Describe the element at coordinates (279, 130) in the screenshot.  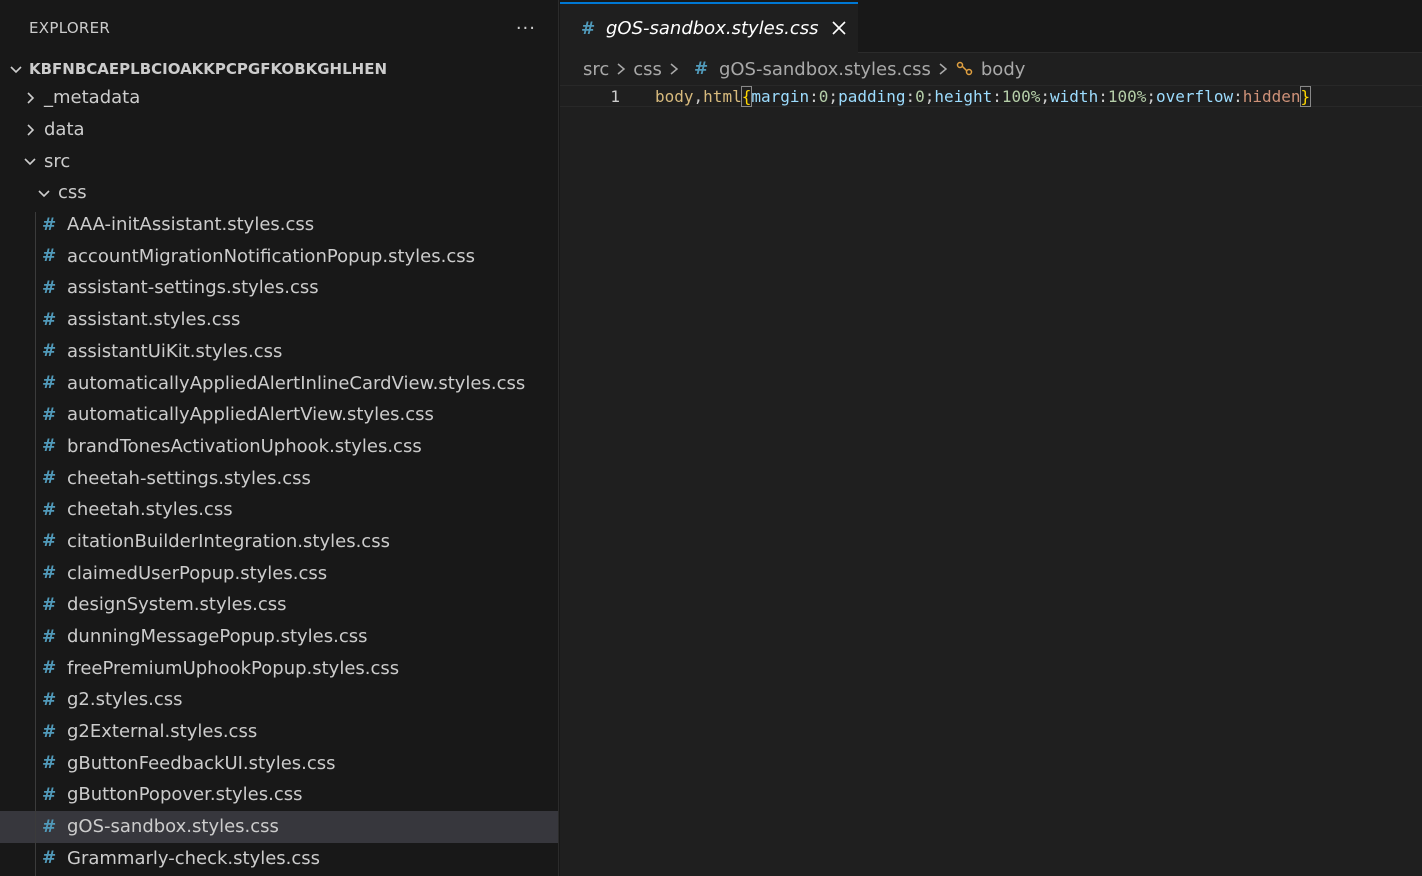
I see `folder-data: data` at that location.